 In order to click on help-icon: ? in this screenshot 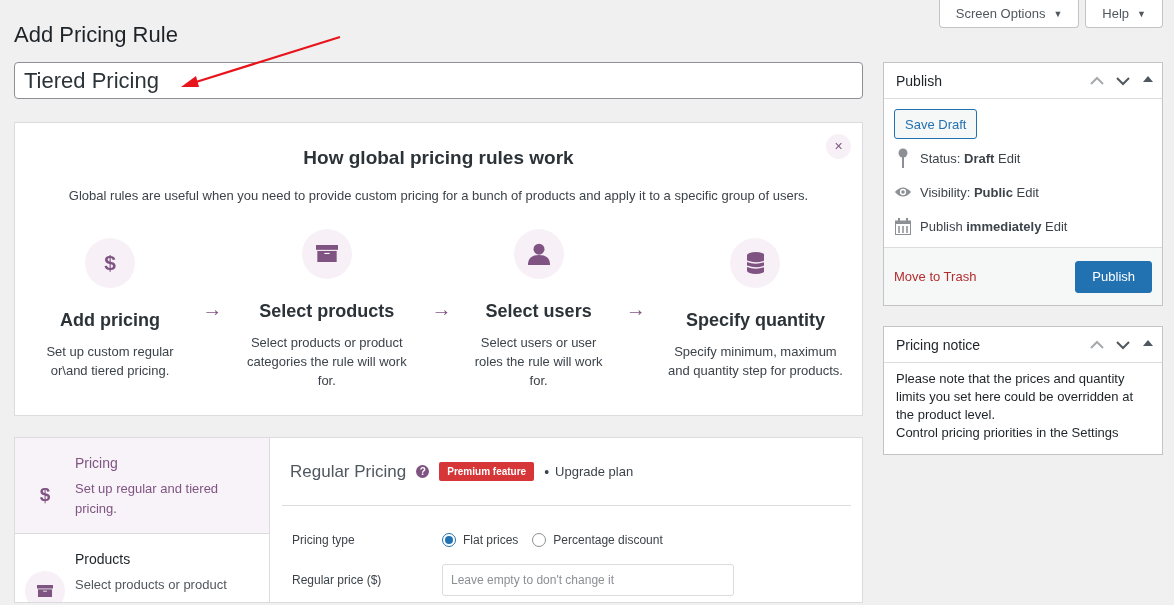, I will do `click(423, 471)`.